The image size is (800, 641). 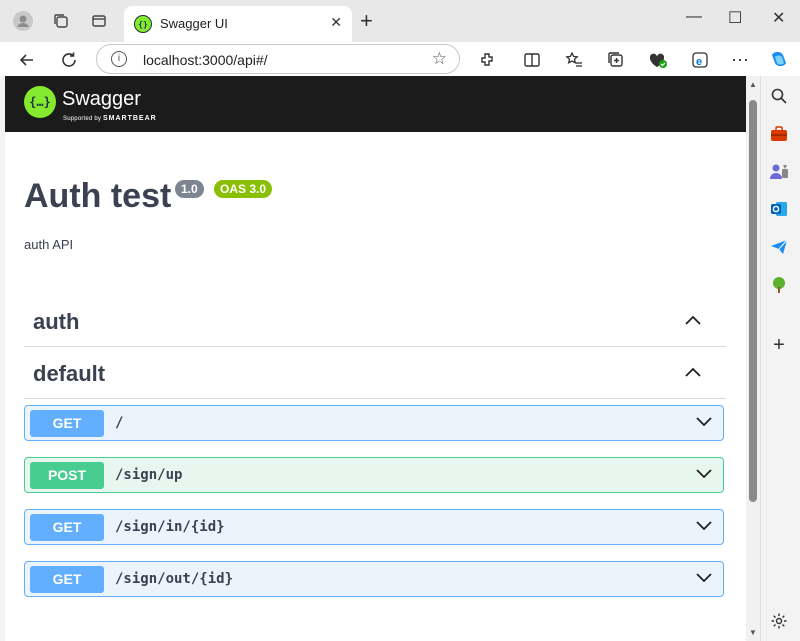 I want to click on tree-icon, so click(x=779, y=285).